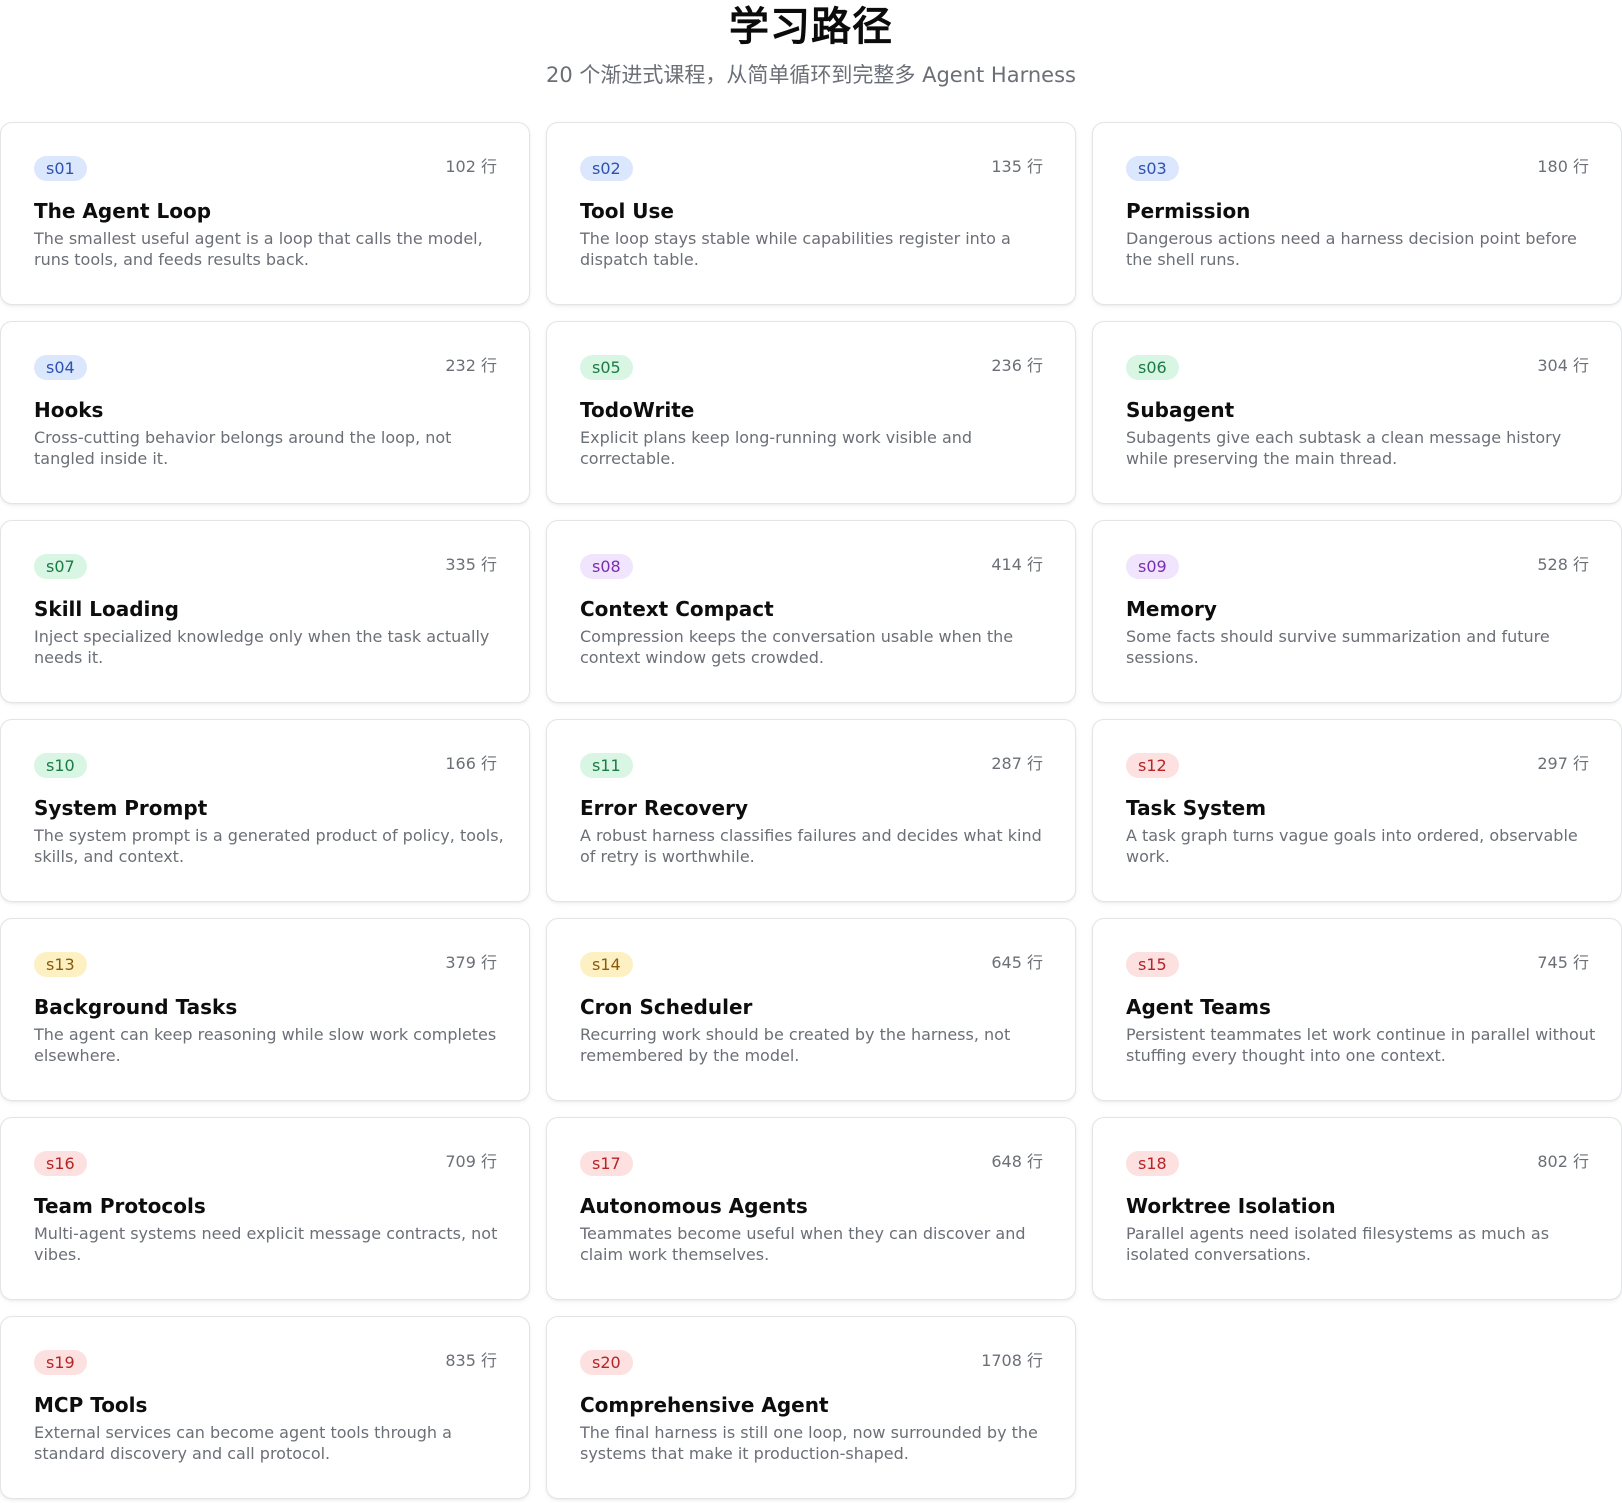 The width and height of the screenshot is (1622, 1503). I want to click on lesson-id-badge: s10, so click(60, 765).